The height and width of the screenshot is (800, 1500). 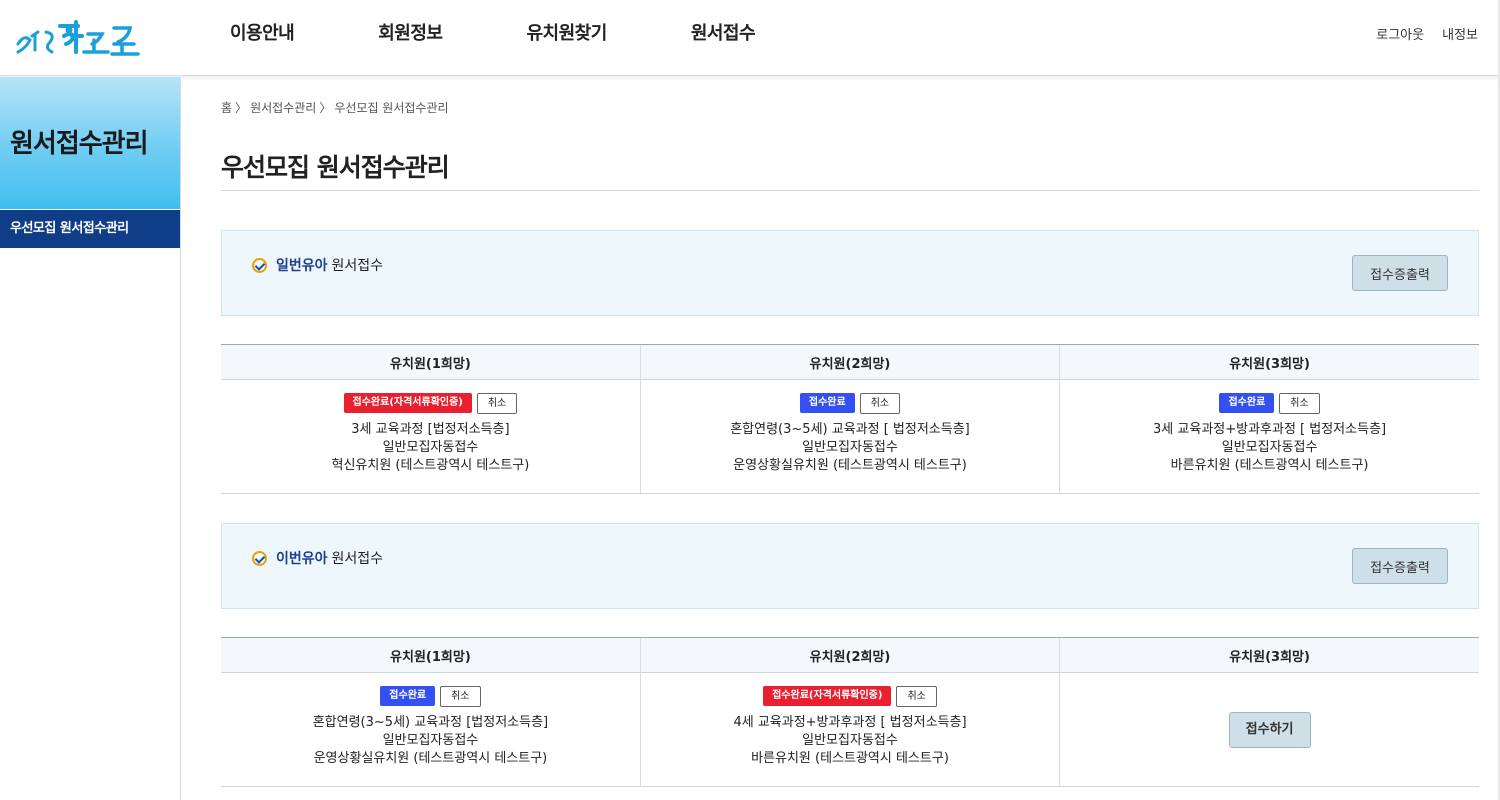 I want to click on page-title: 우선모집 원서접수관리, so click(x=850, y=169).